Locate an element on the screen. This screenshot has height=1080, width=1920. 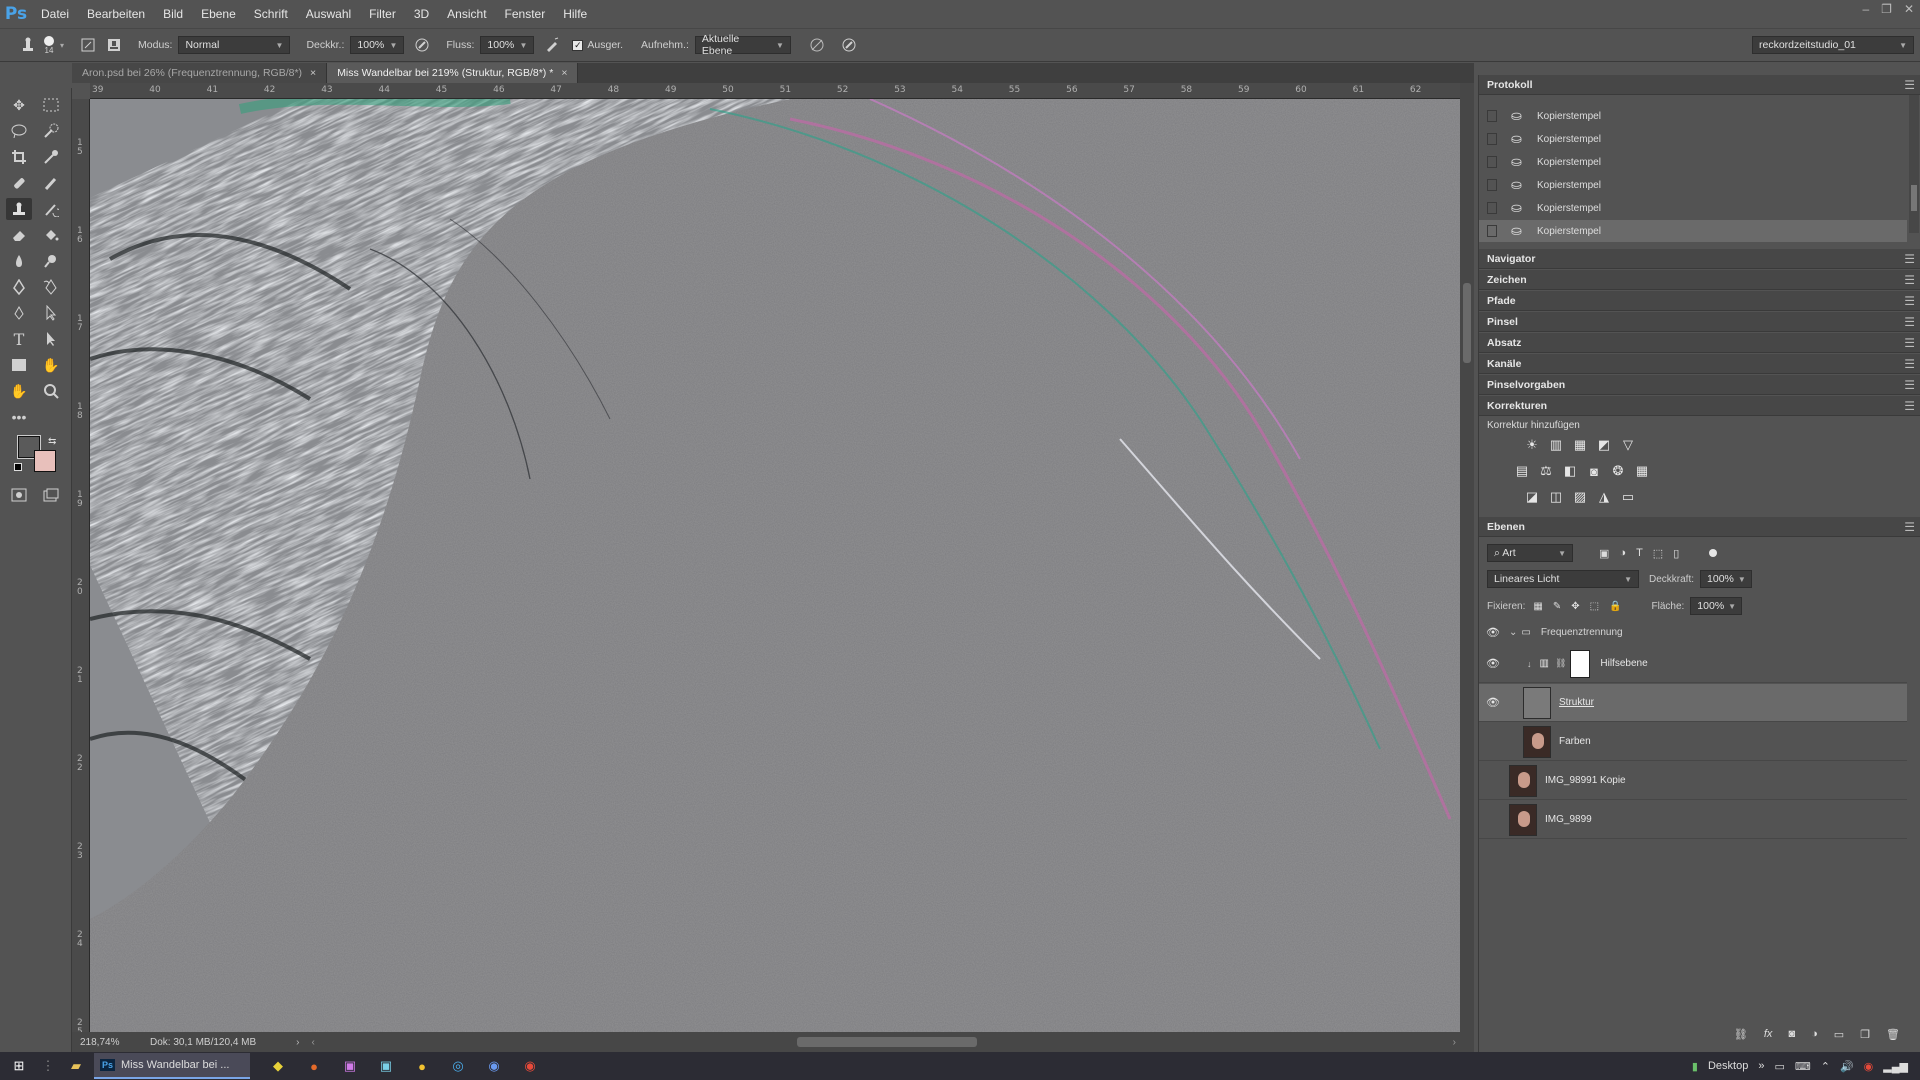
vertical-scrollbar is located at coordinates (1467, 557).